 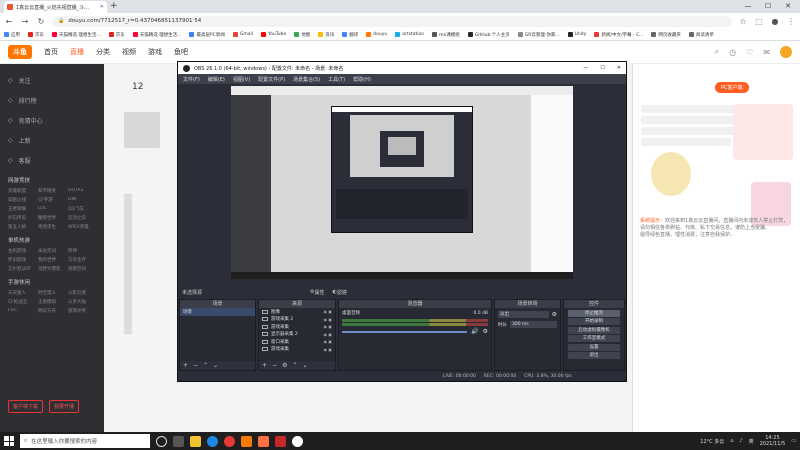 What do you see at coordinates (51, 200) in the screenshot?
I see `sidebar-category-link: CF手游` at bounding box center [51, 200].